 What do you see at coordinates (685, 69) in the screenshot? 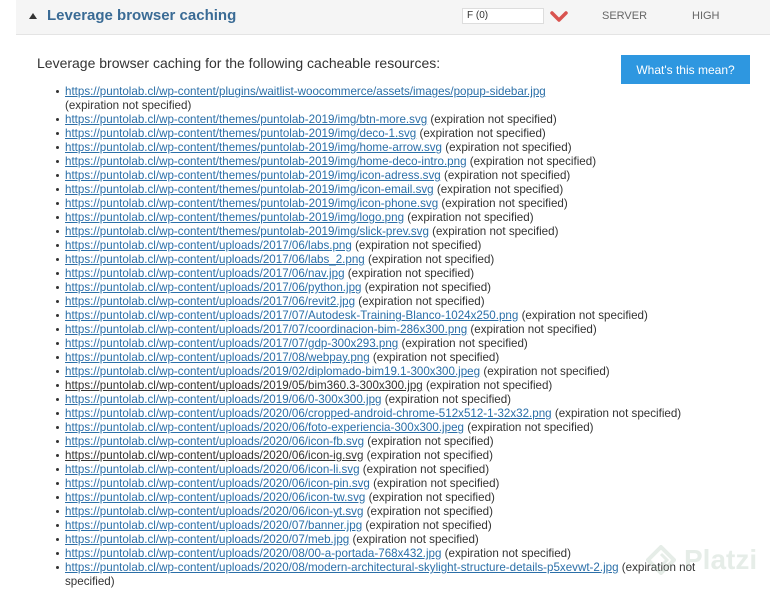
I see `whats-this-mean-button: What's this mean?` at bounding box center [685, 69].